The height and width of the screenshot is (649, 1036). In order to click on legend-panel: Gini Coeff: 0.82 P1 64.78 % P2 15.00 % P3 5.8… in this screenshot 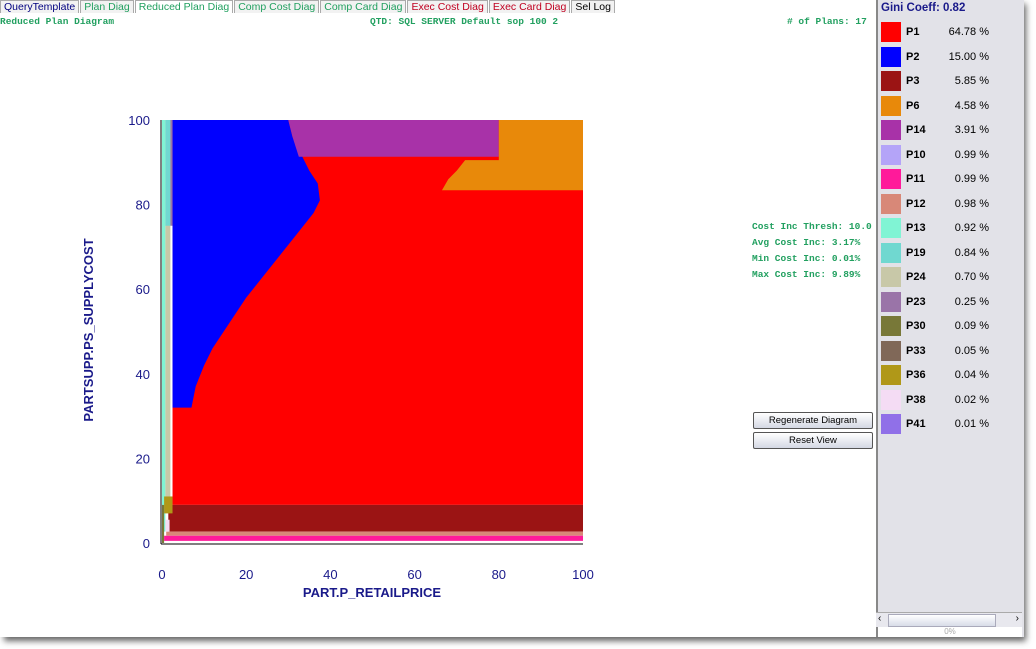, I will do `click(950, 318)`.